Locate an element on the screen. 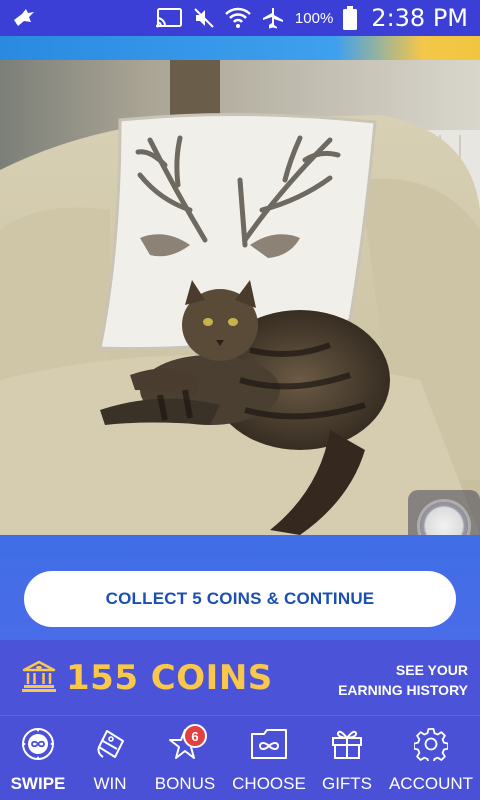 The height and width of the screenshot is (800, 480). coins-bar: 155 COINS SEE YOUR EARNING HISTORY is located at coordinates (240, 678).